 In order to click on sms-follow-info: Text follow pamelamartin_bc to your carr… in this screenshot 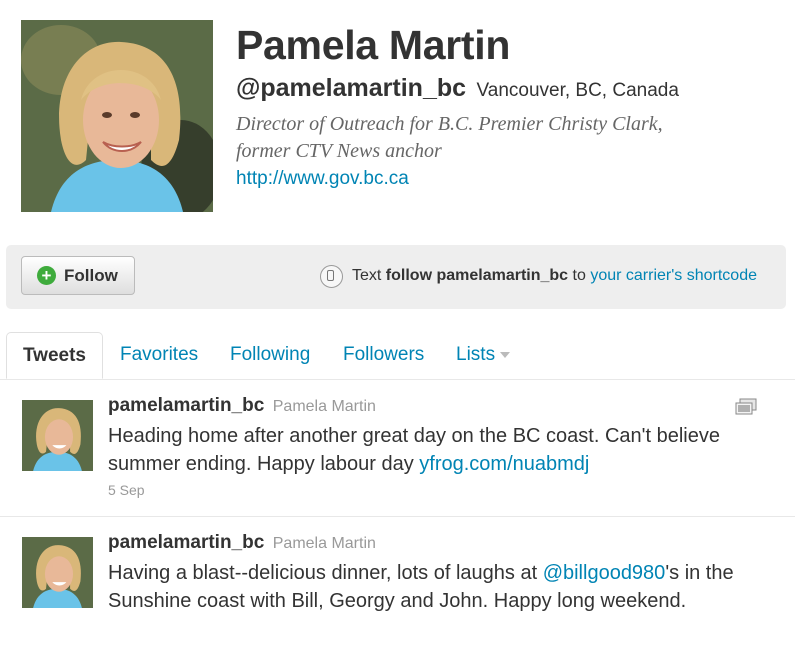, I will do `click(538, 276)`.